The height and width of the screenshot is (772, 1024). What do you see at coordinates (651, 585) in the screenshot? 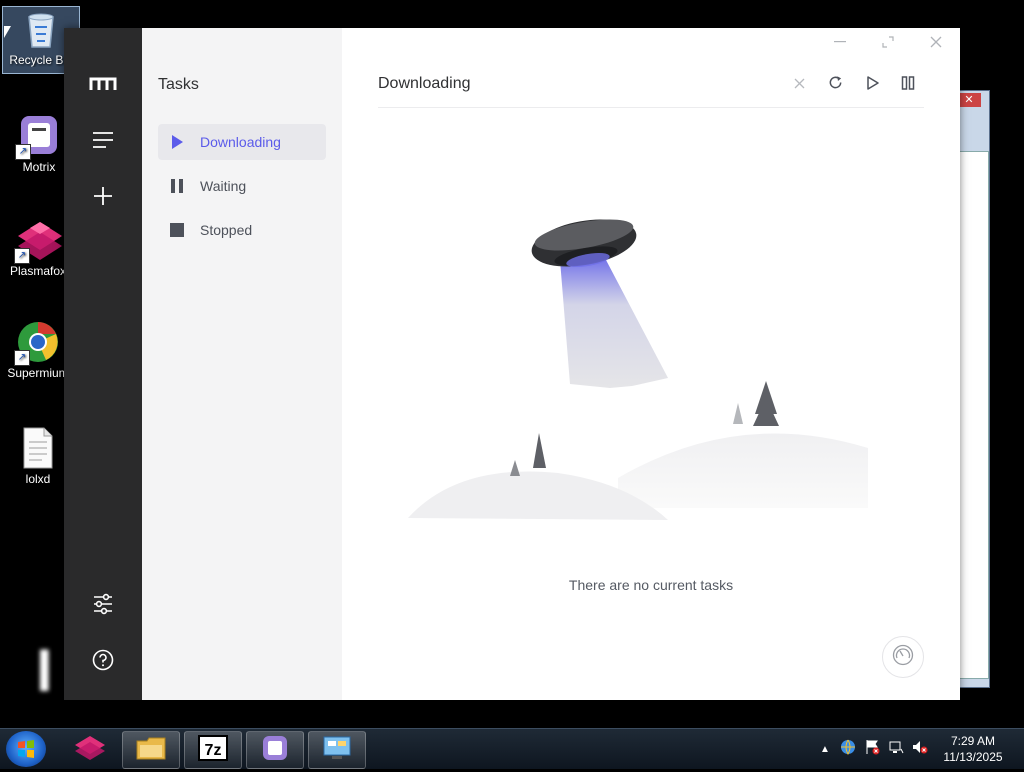
I see `empty-state-message: There are no current tasks` at bounding box center [651, 585].